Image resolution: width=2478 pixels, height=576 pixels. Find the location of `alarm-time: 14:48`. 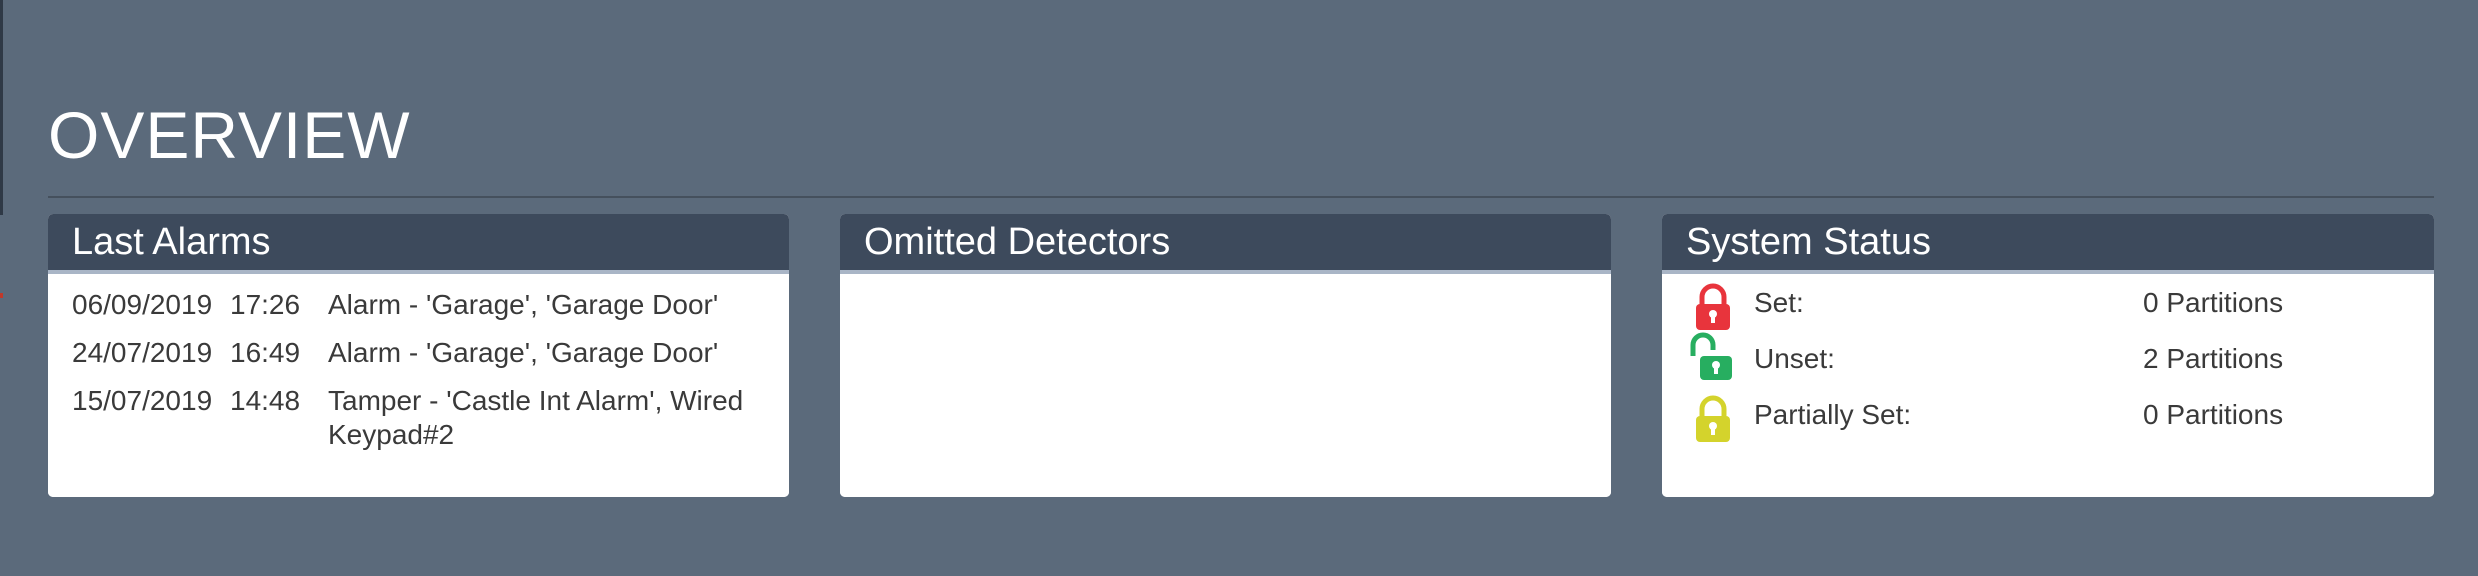

alarm-time: 14:48 is located at coordinates (265, 400).